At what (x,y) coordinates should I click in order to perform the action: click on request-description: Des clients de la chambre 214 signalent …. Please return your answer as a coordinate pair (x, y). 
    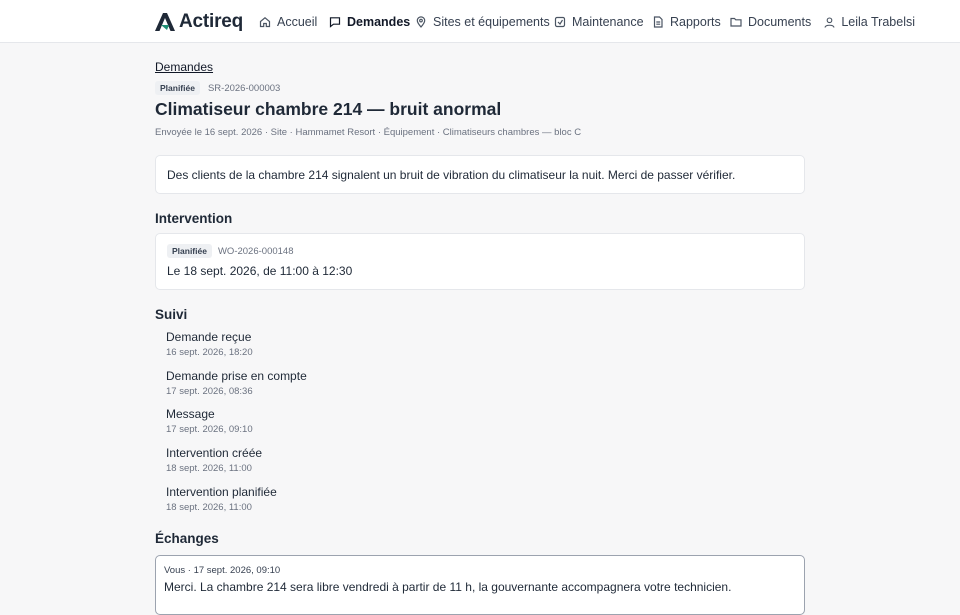
    Looking at the image, I should click on (451, 175).